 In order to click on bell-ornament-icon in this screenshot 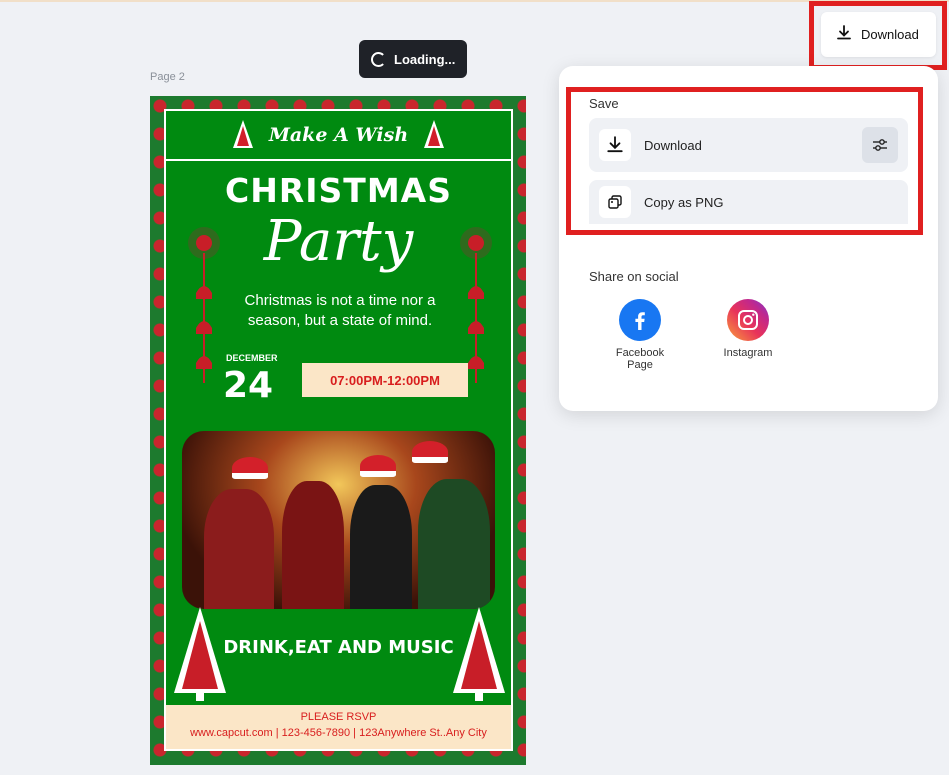, I will do `click(204, 305)`.